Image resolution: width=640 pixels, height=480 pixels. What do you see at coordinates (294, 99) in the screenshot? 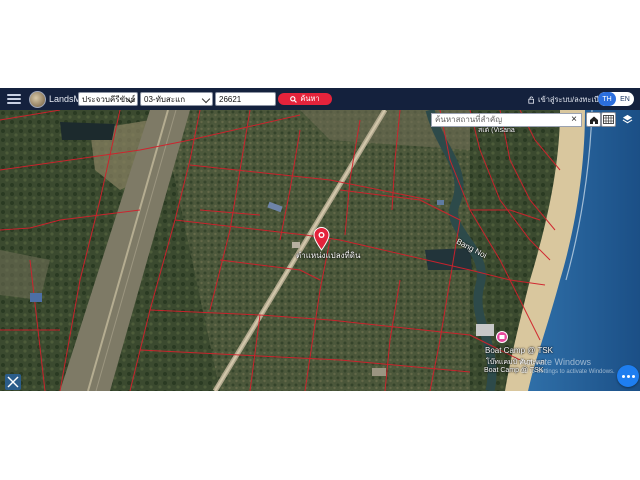
I see `search-icon` at bounding box center [294, 99].